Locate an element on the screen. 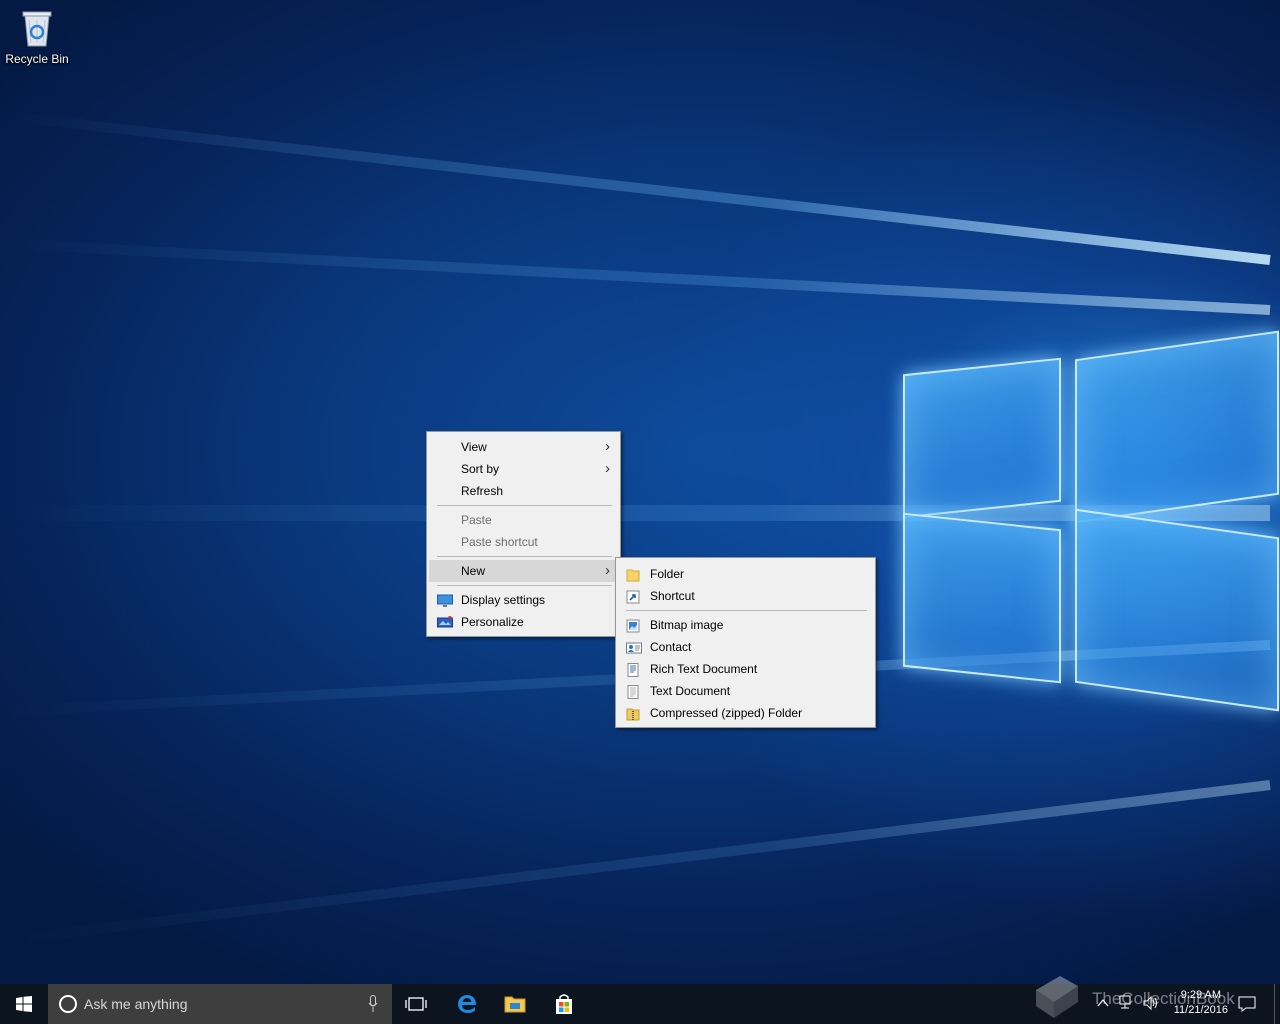 The image size is (1280, 1024). windows-logo-icon is located at coordinates (24, 1004).